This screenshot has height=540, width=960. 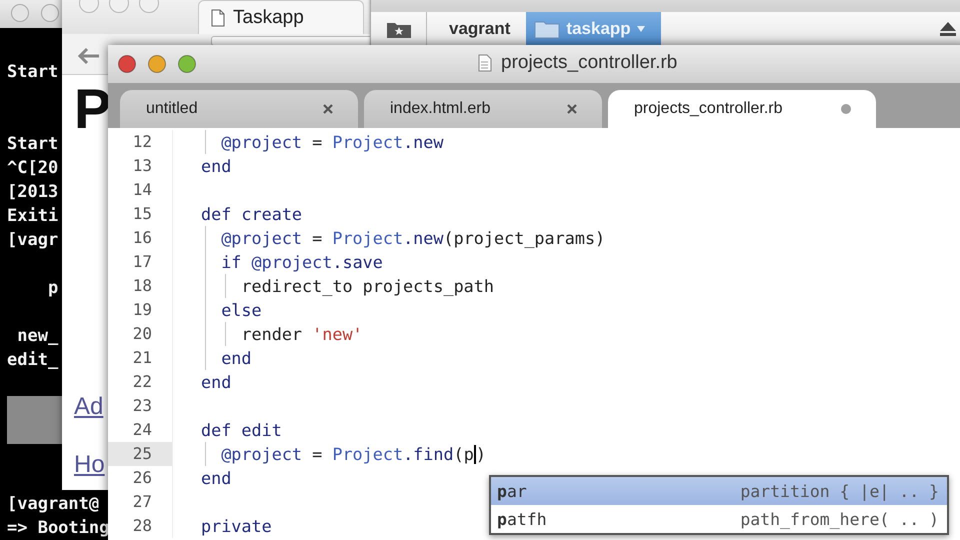 I want to click on line-number: 17, so click(x=142, y=262).